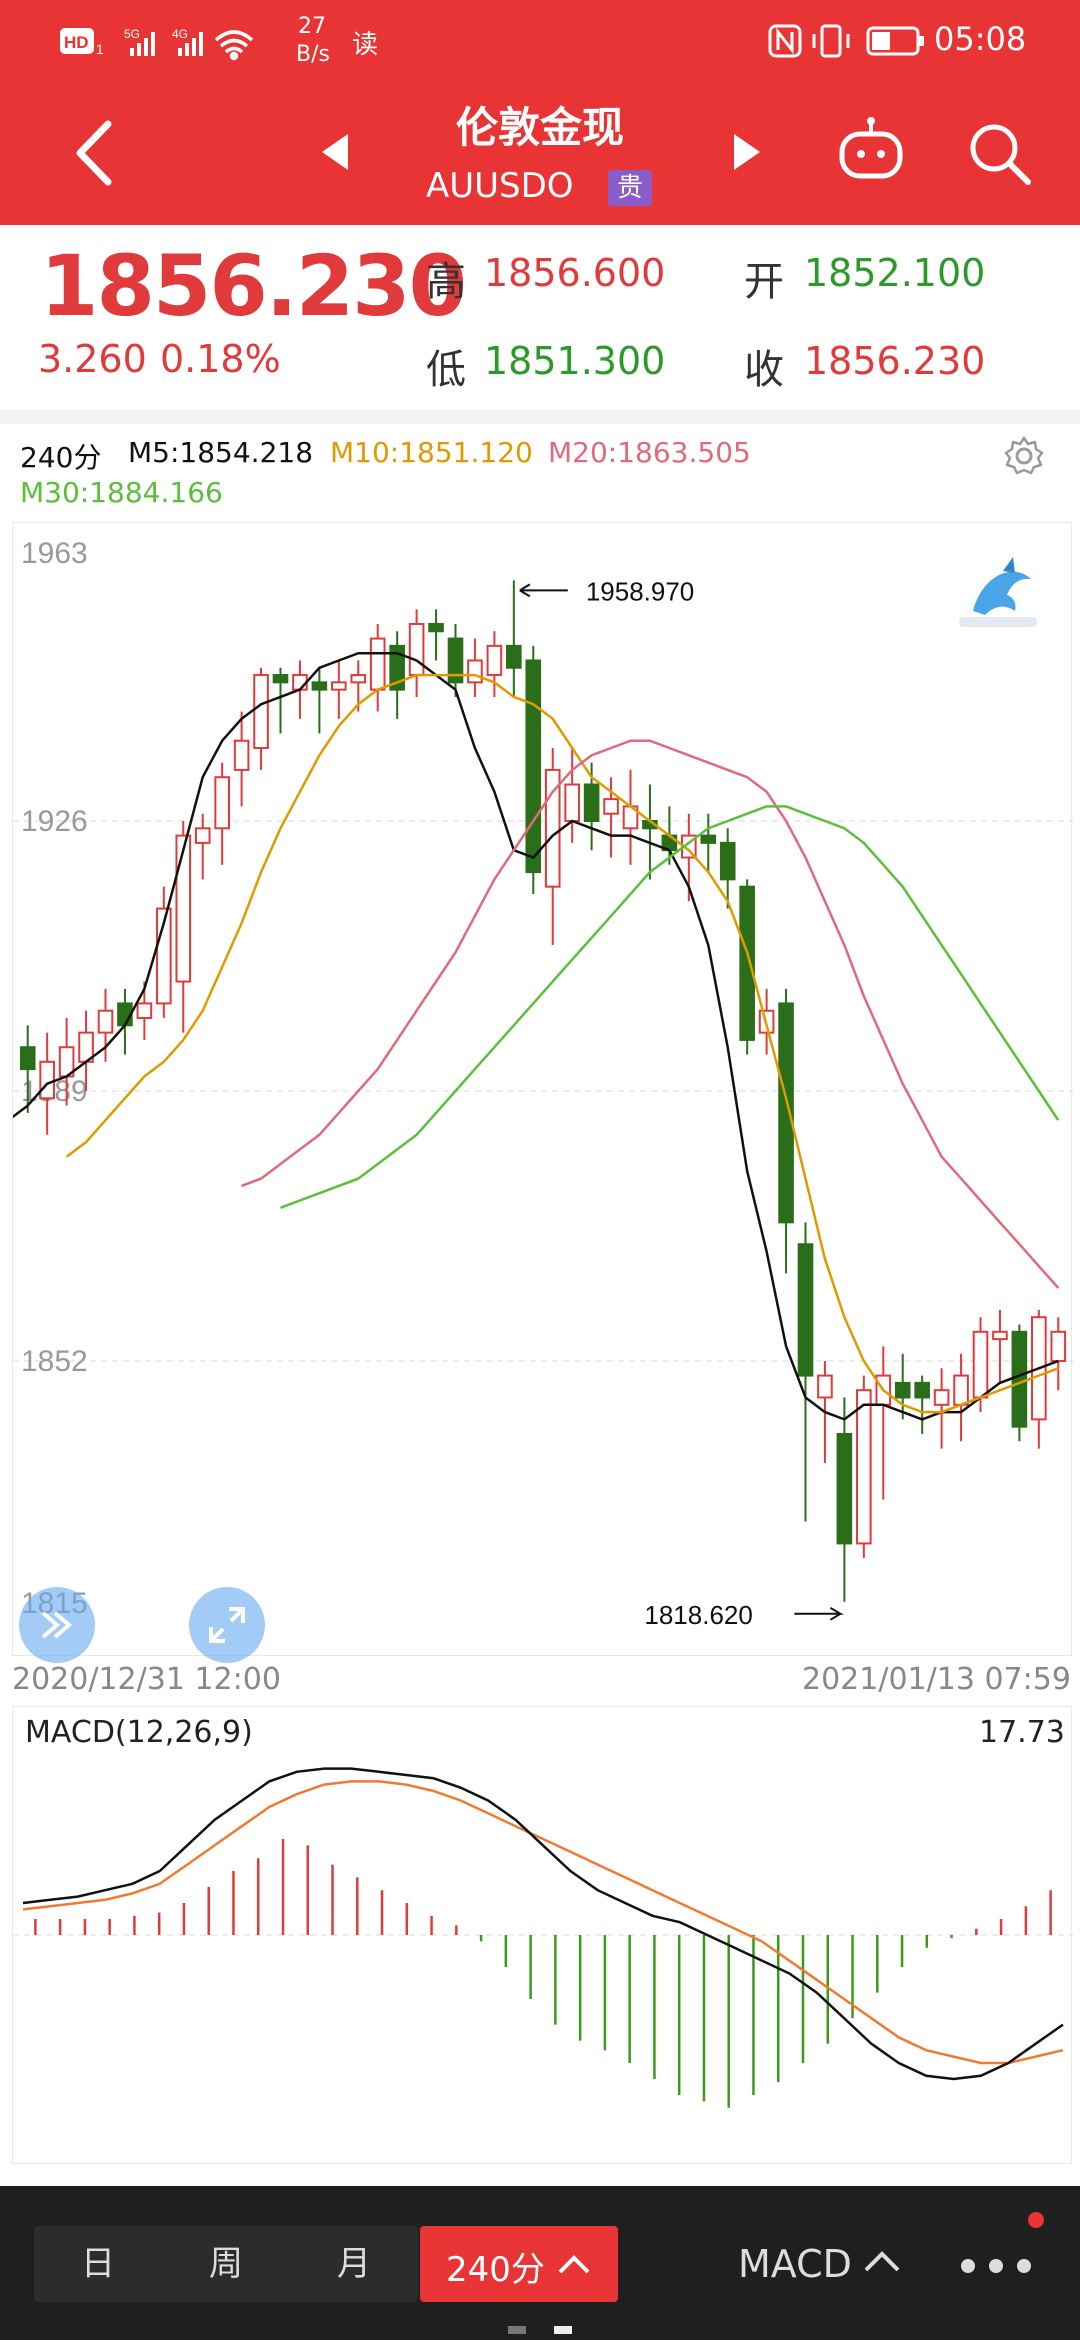 The height and width of the screenshot is (2340, 1080). I want to click on expand-icon, so click(227, 1625).